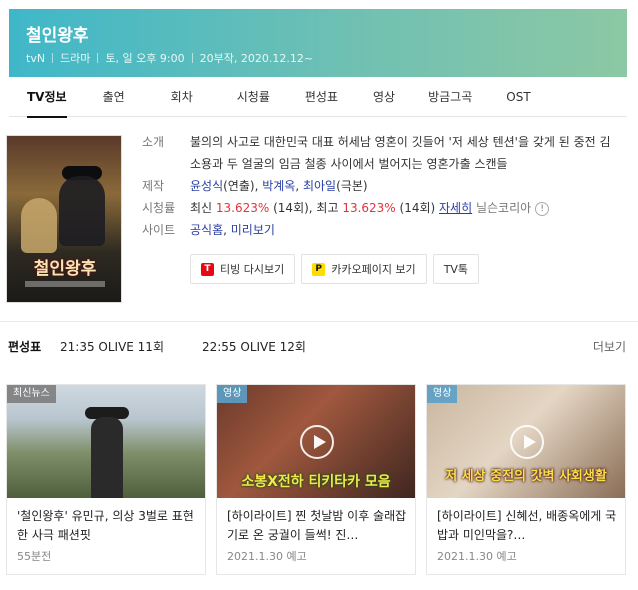  Describe the element at coordinates (47, 97) in the screenshot. I see `tab-tv-info: TV정보` at that location.